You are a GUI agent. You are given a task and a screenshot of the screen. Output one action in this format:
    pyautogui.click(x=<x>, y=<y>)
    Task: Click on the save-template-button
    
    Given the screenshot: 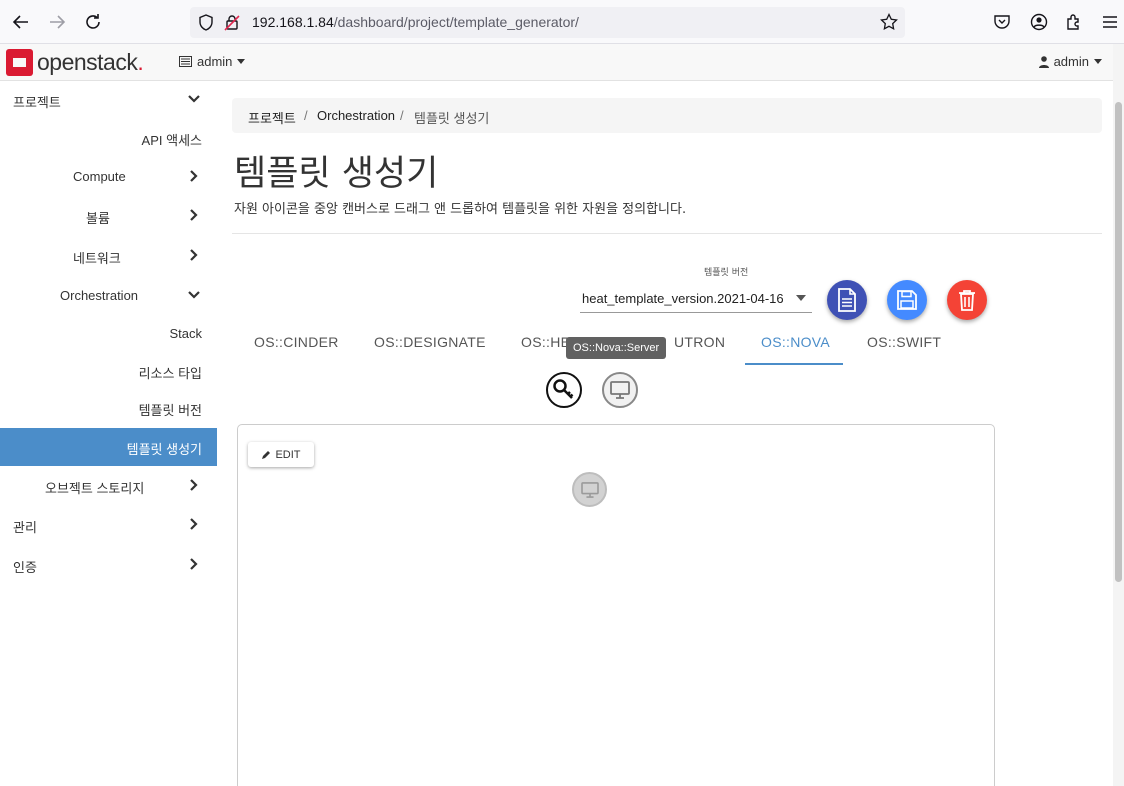 What is the action you would take?
    pyautogui.click(x=907, y=300)
    